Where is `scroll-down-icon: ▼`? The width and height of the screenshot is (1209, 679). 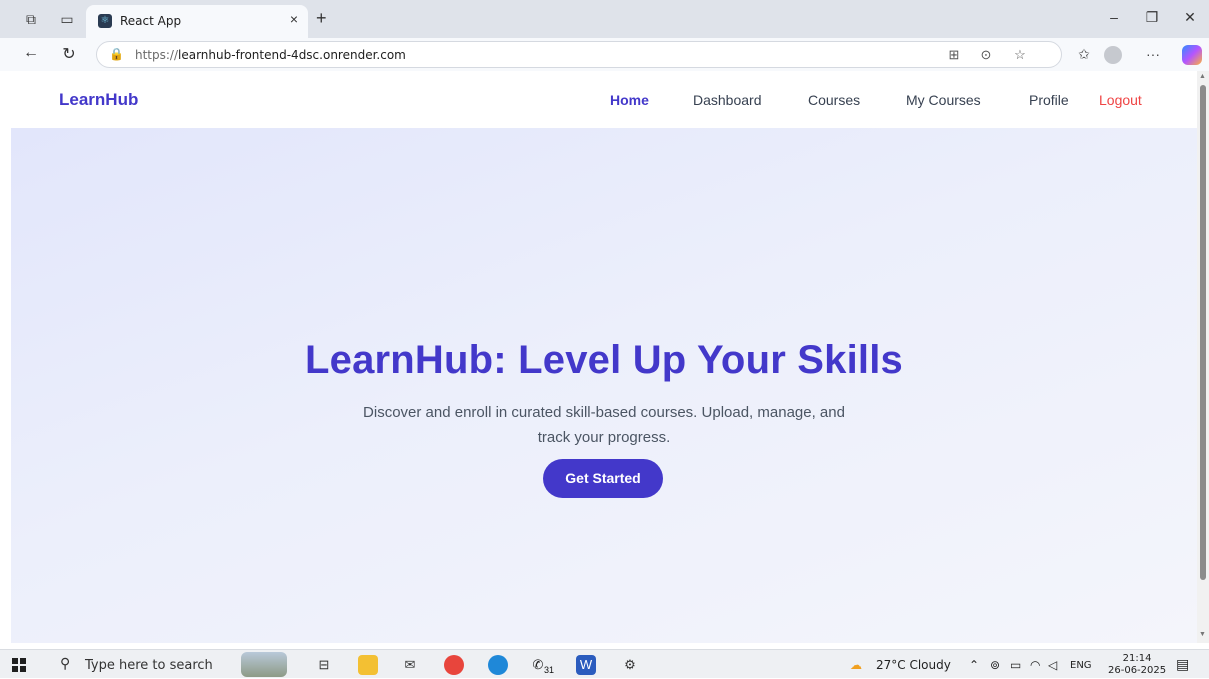
scroll-down-icon: ▼ is located at coordinates (1202, 634).